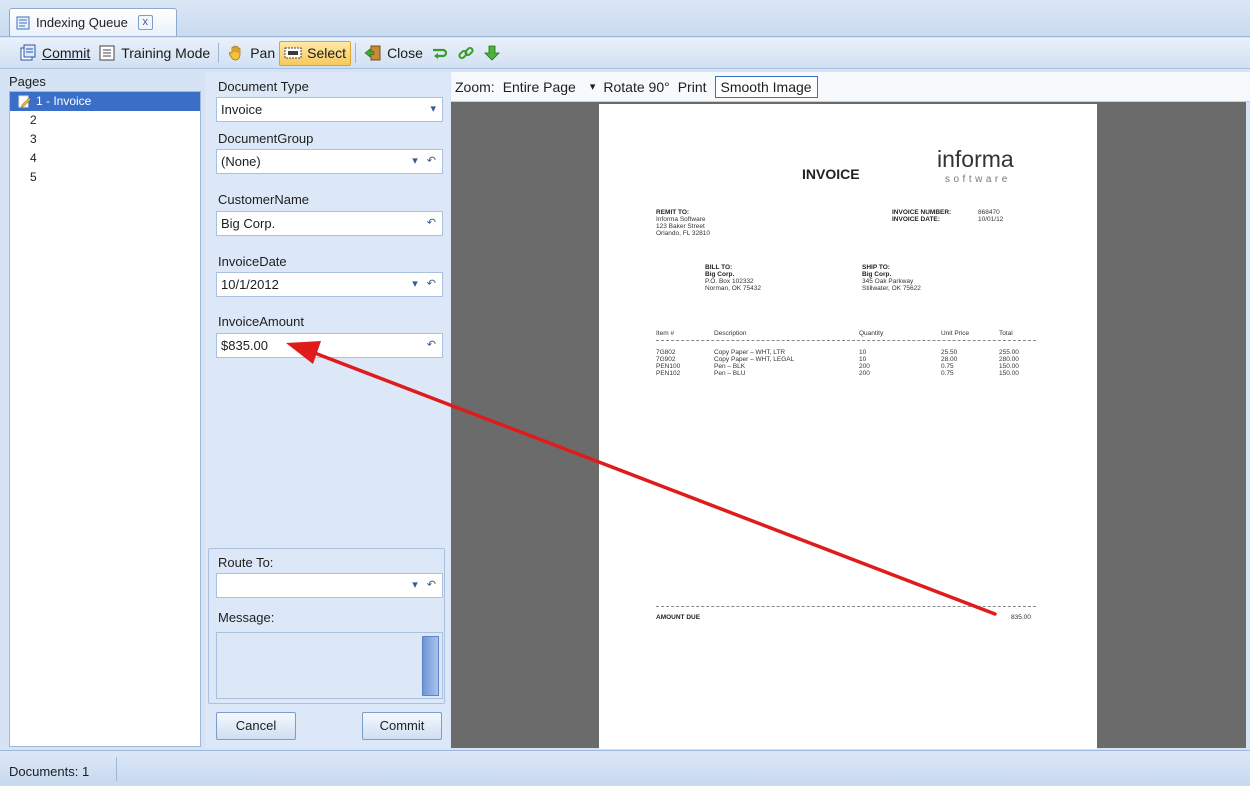 This screenshot has height=786, width=1250. I want to click on remit-line: 123 Baker Street, so click(680, 226).